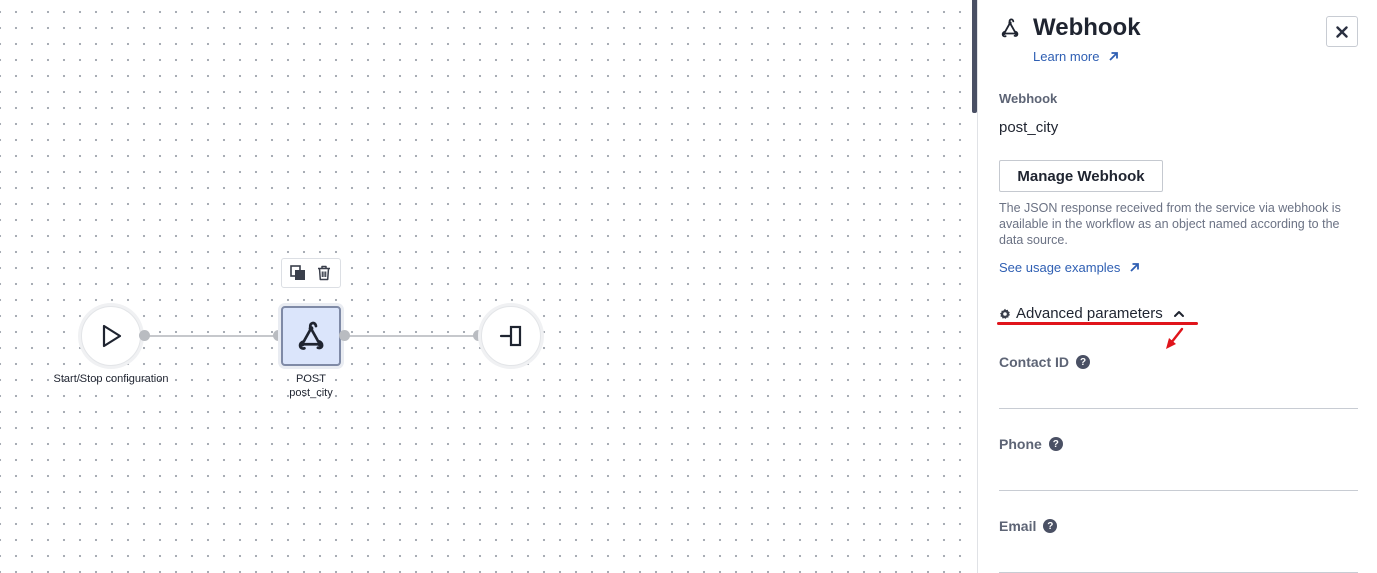 The width and height of the screenshot is (1377, 573). I want to click on copy-node-button, so click(298, 273).